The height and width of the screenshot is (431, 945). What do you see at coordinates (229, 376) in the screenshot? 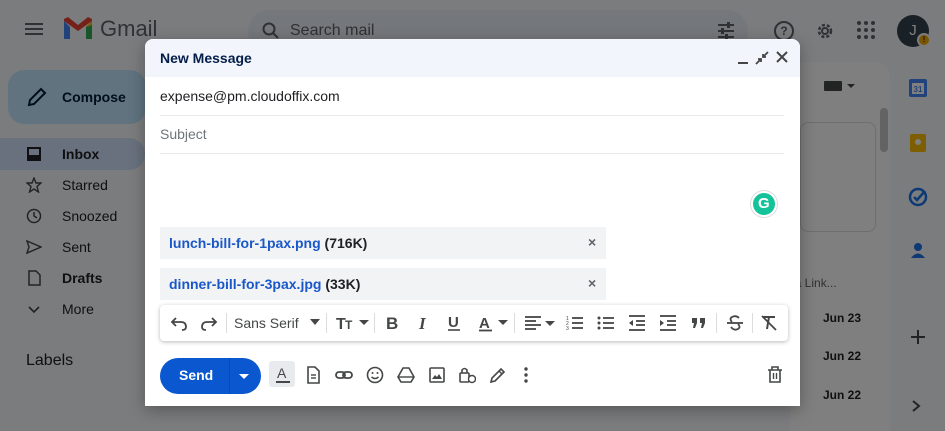
I see `send-divider` at bounding box center [229, 376].